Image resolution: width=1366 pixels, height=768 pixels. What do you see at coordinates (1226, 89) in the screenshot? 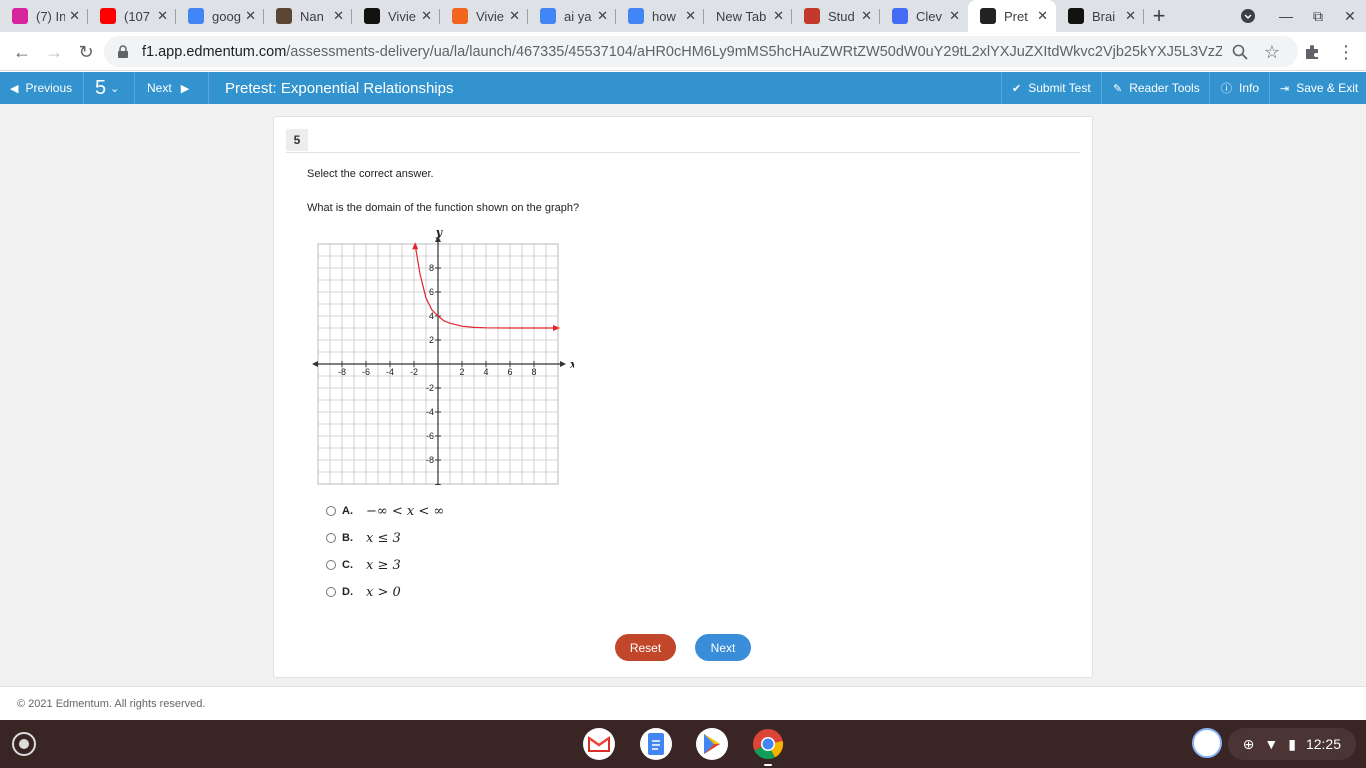
I see `info-icon: ⓘ` at bounding box center [1226, 89].